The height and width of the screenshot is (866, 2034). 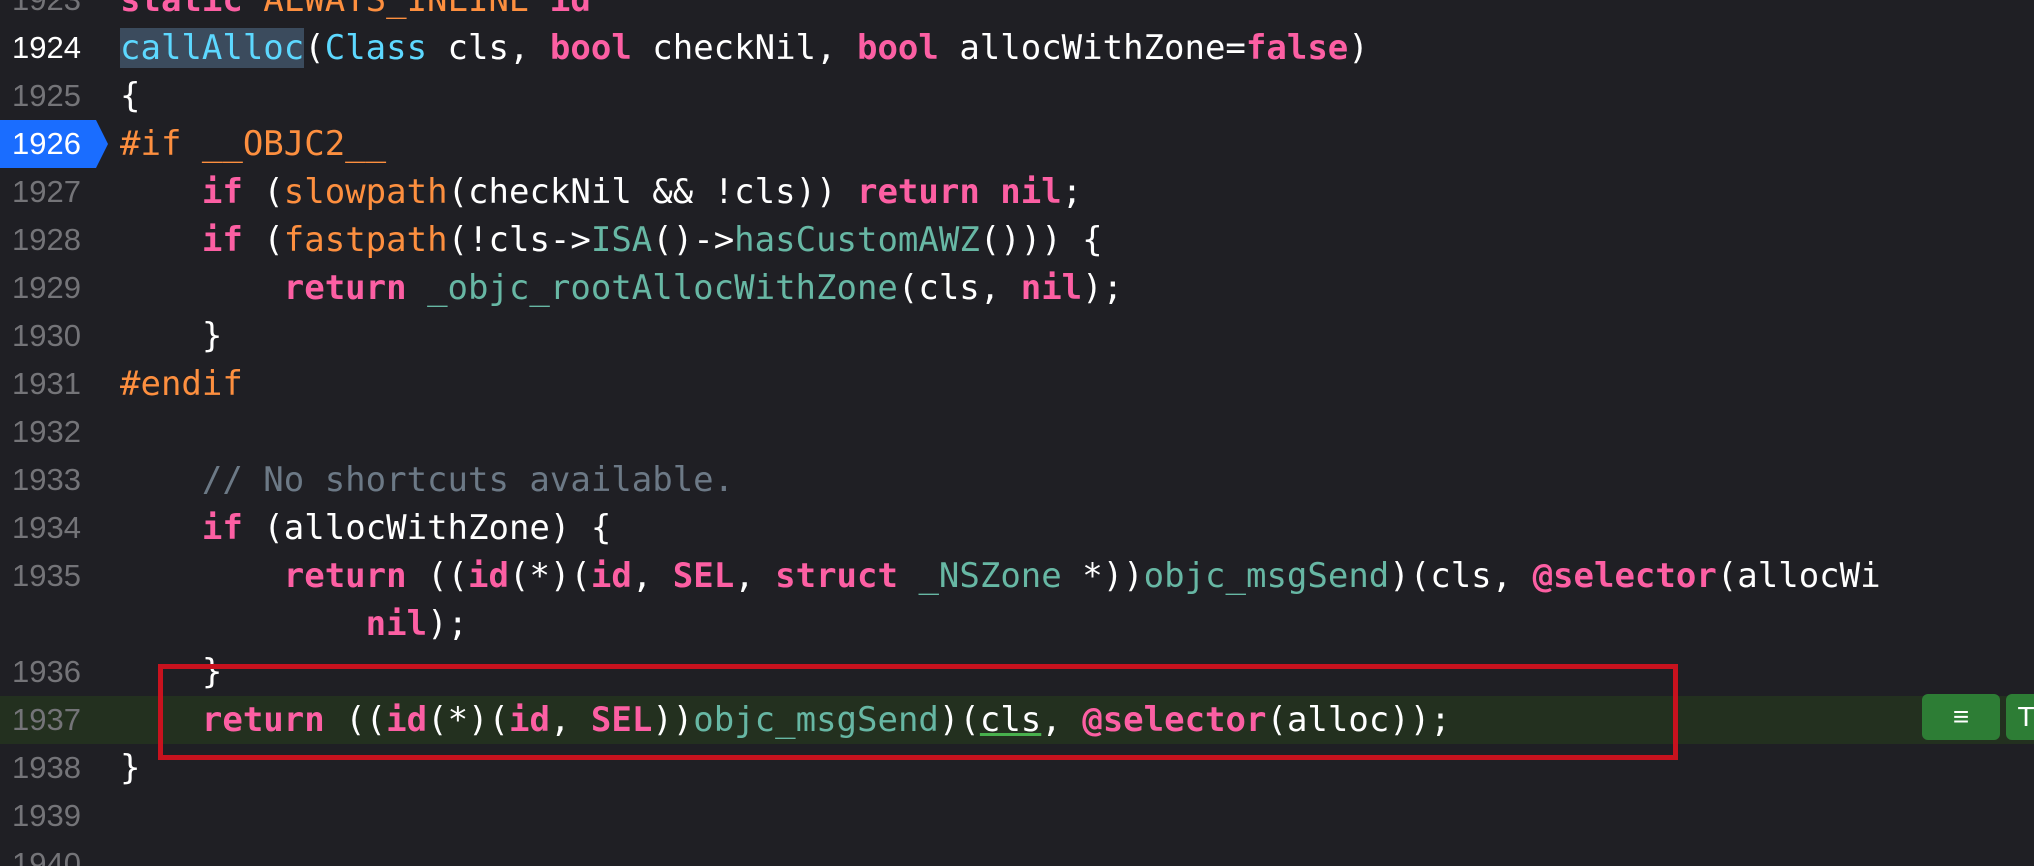 What do you see at coordinates (1017, 528) in the screenshot?
I see `code-line: 1934 if (allocWithZone) {` at bounding box center [1017, 528].